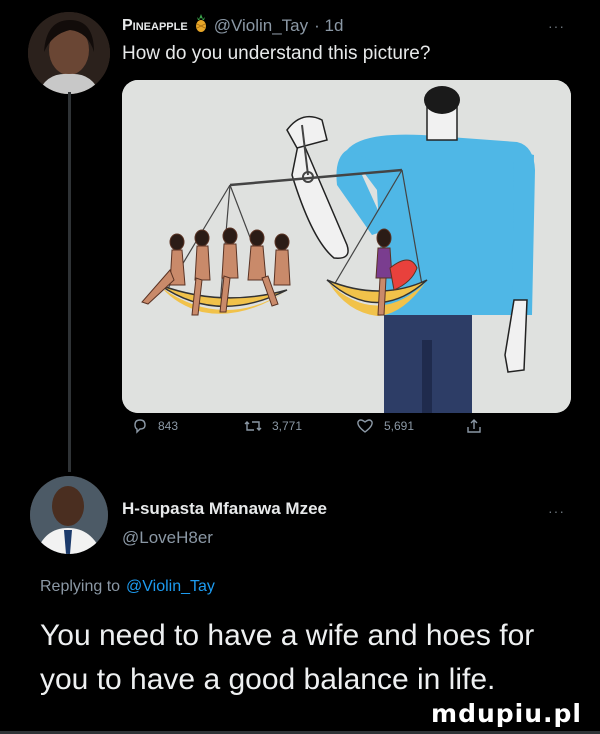 The image size is (600, 734). I want to click on watermark: mdupiu.pl, so click(506, 713).